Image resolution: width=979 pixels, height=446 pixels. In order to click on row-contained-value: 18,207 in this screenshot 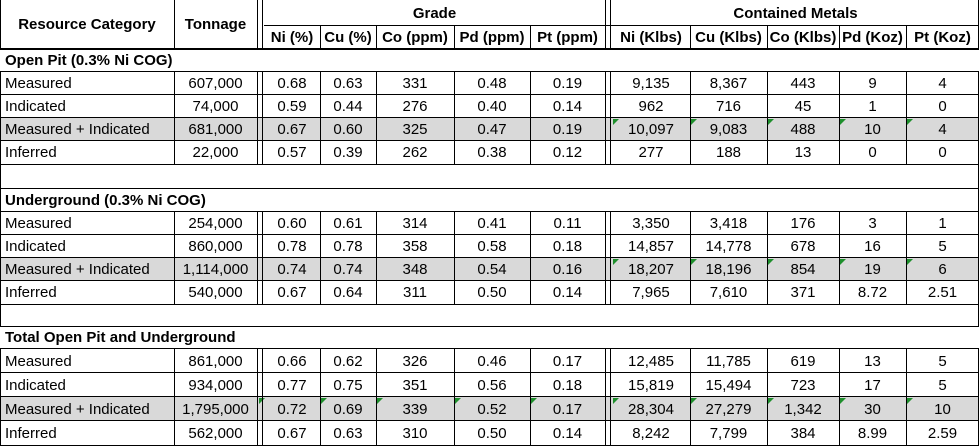, I will do `click(651, 269)`.